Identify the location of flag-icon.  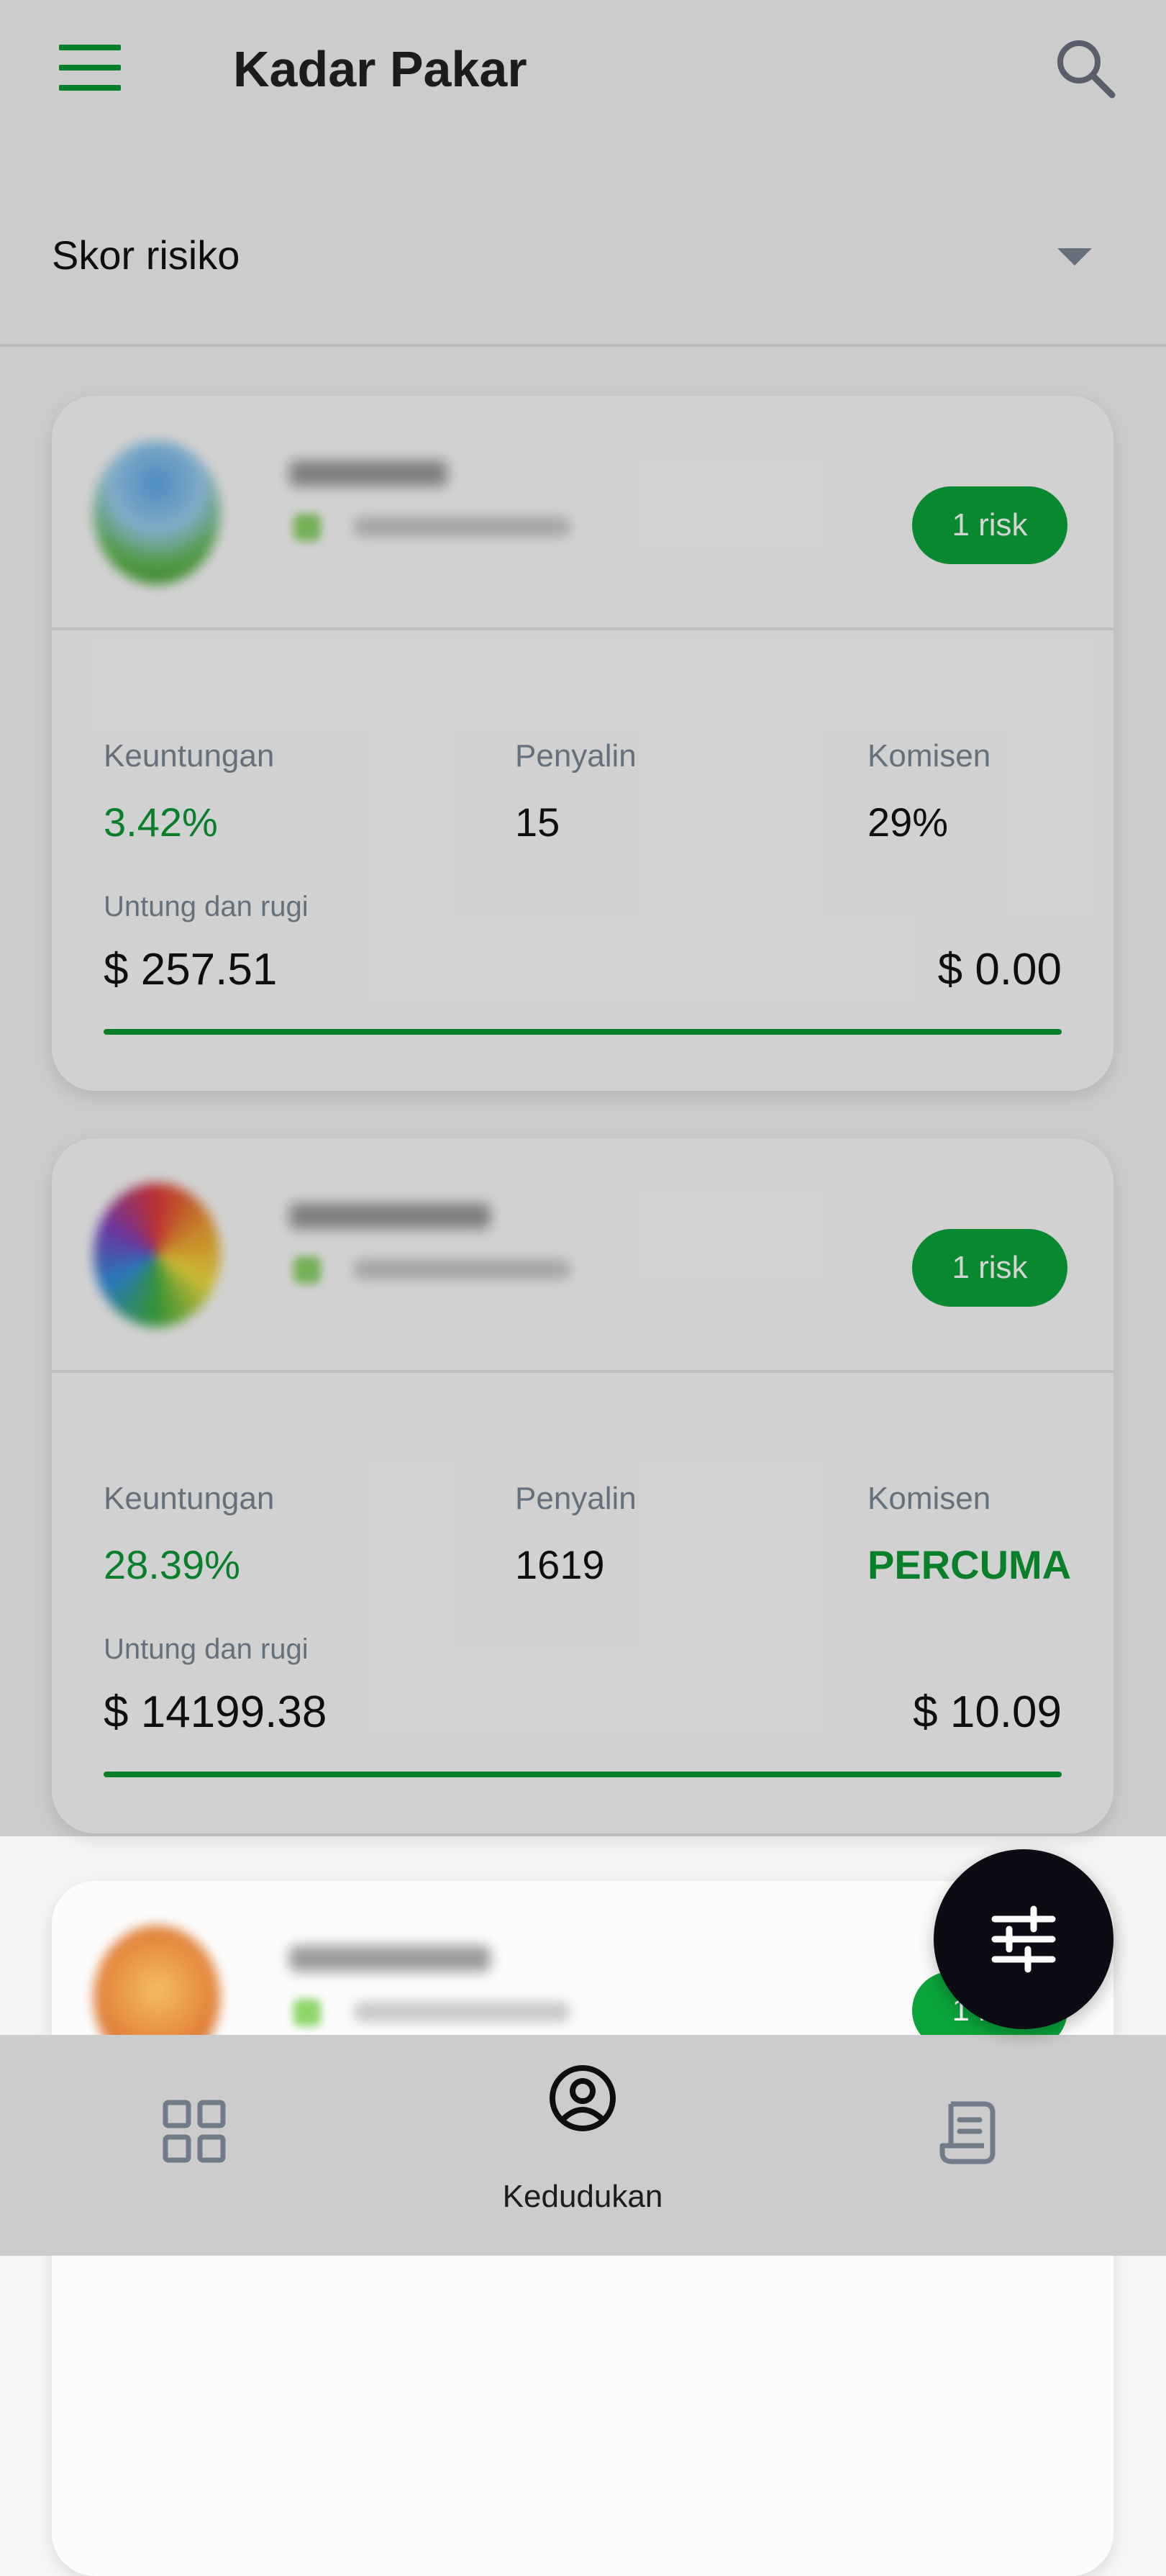
(307, 2012).